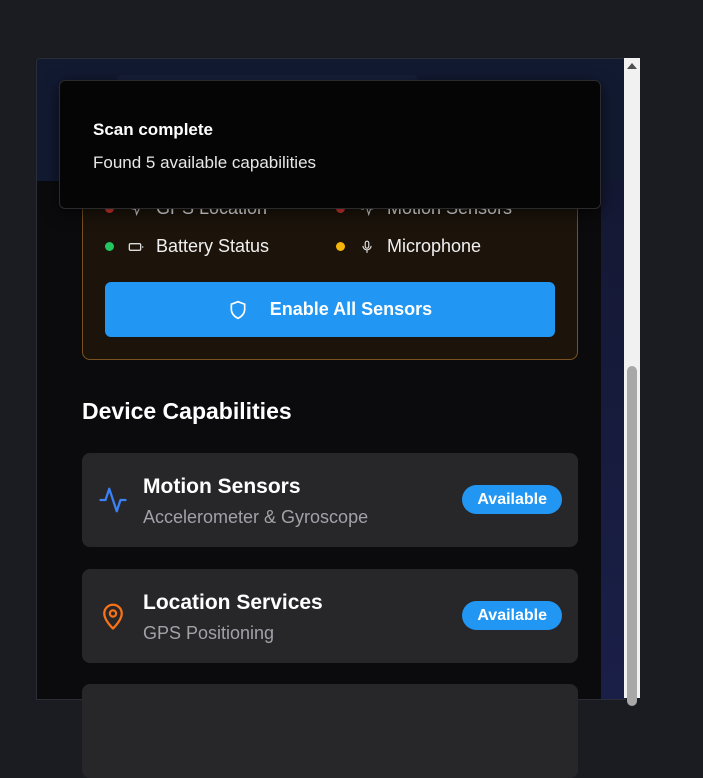 The image size is (703, 778). What do you see at coordinates (113, 500) in the screenshot?
I see `activity-icon` at bounding box center [113, 500].